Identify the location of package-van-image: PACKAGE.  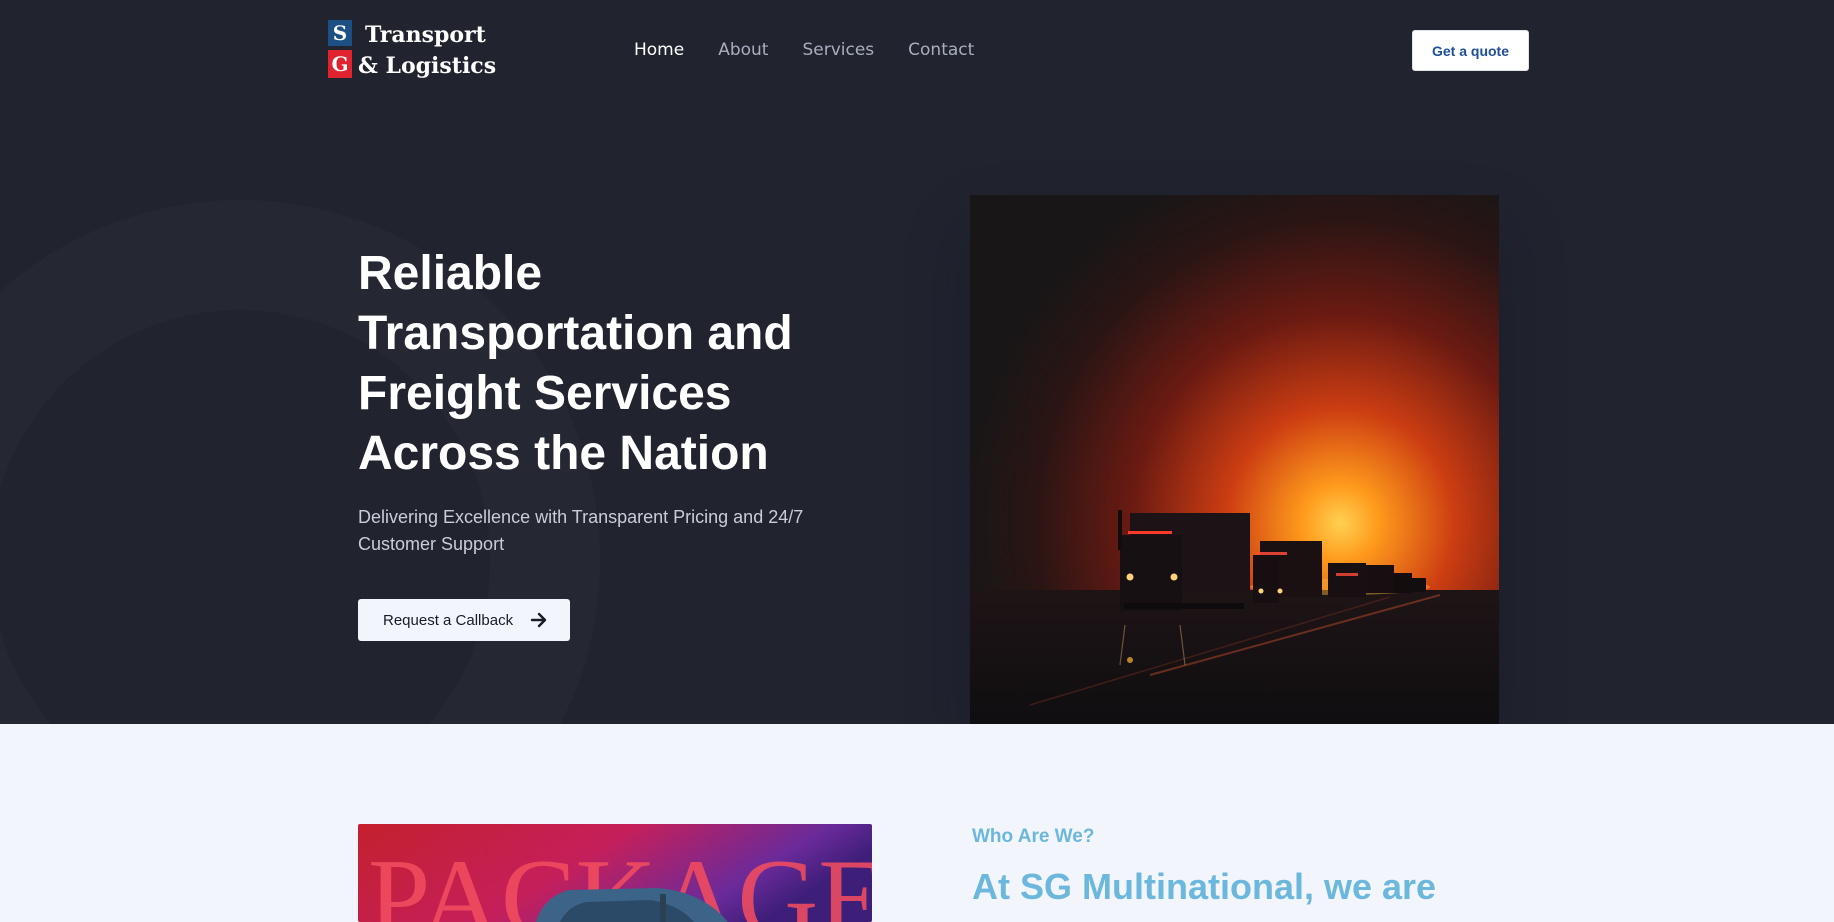
(615, 873).